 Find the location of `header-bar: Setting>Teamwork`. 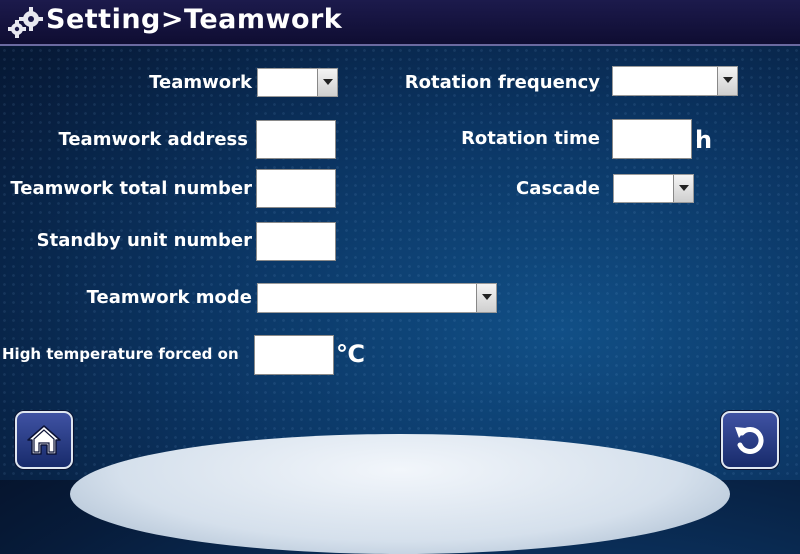

header-bar: Setting>Teamwork is located at coordinates (400, 23).